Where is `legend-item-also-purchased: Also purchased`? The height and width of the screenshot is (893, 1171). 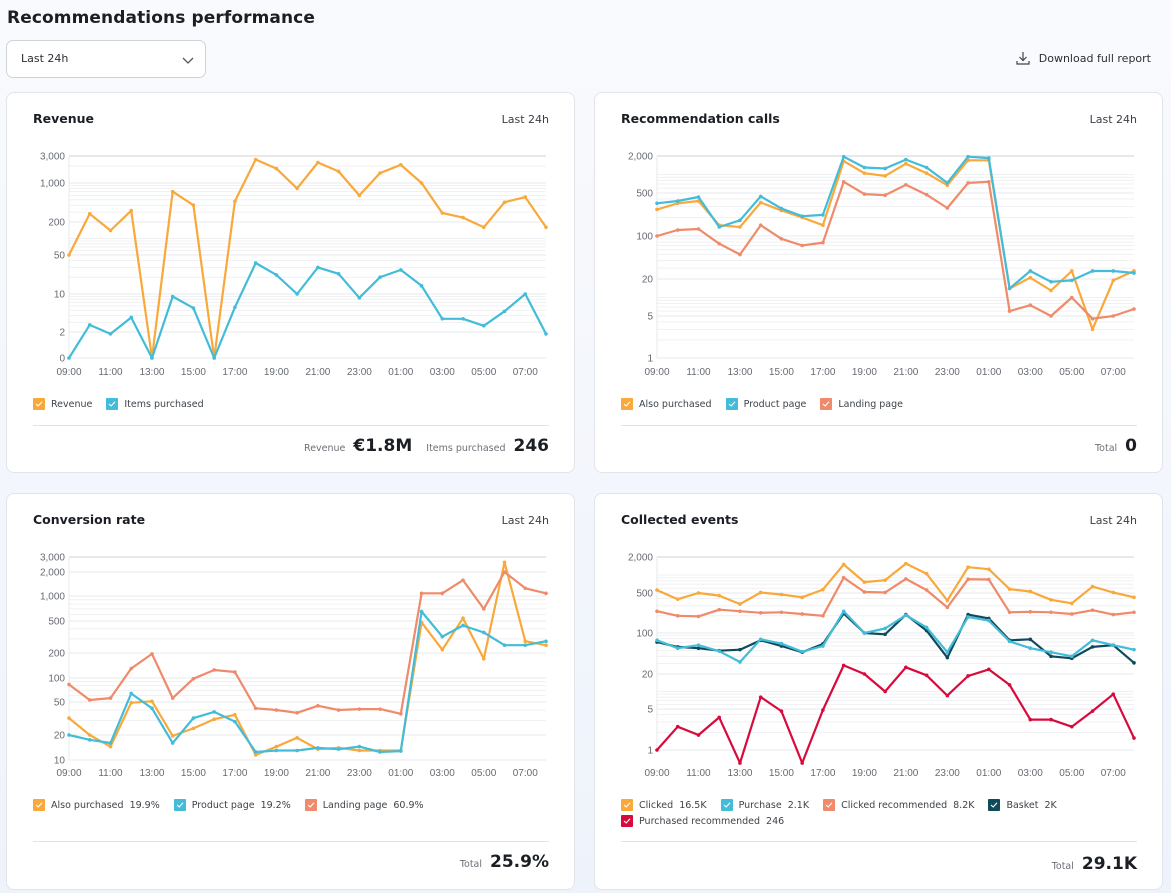
legend-item-also-purchased: Also purchased is located at coordinates (666, 404).